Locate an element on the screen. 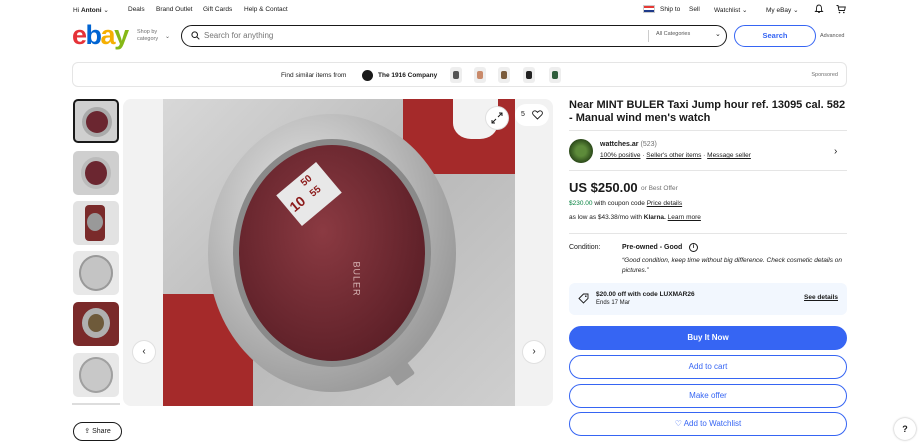  expand-icon is located at coordinates (497, 118).